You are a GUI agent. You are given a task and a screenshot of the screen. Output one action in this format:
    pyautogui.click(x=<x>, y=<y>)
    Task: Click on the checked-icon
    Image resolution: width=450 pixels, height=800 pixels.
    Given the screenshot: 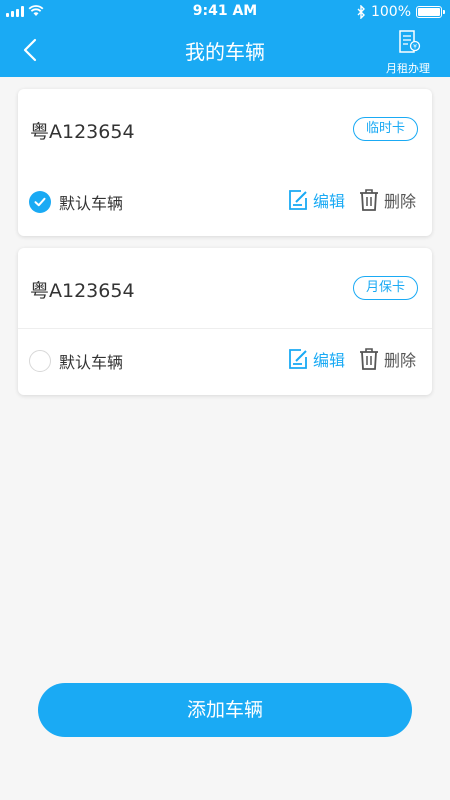 What is the action you would take?
    pyautogui.click(x=40, y=202)
    